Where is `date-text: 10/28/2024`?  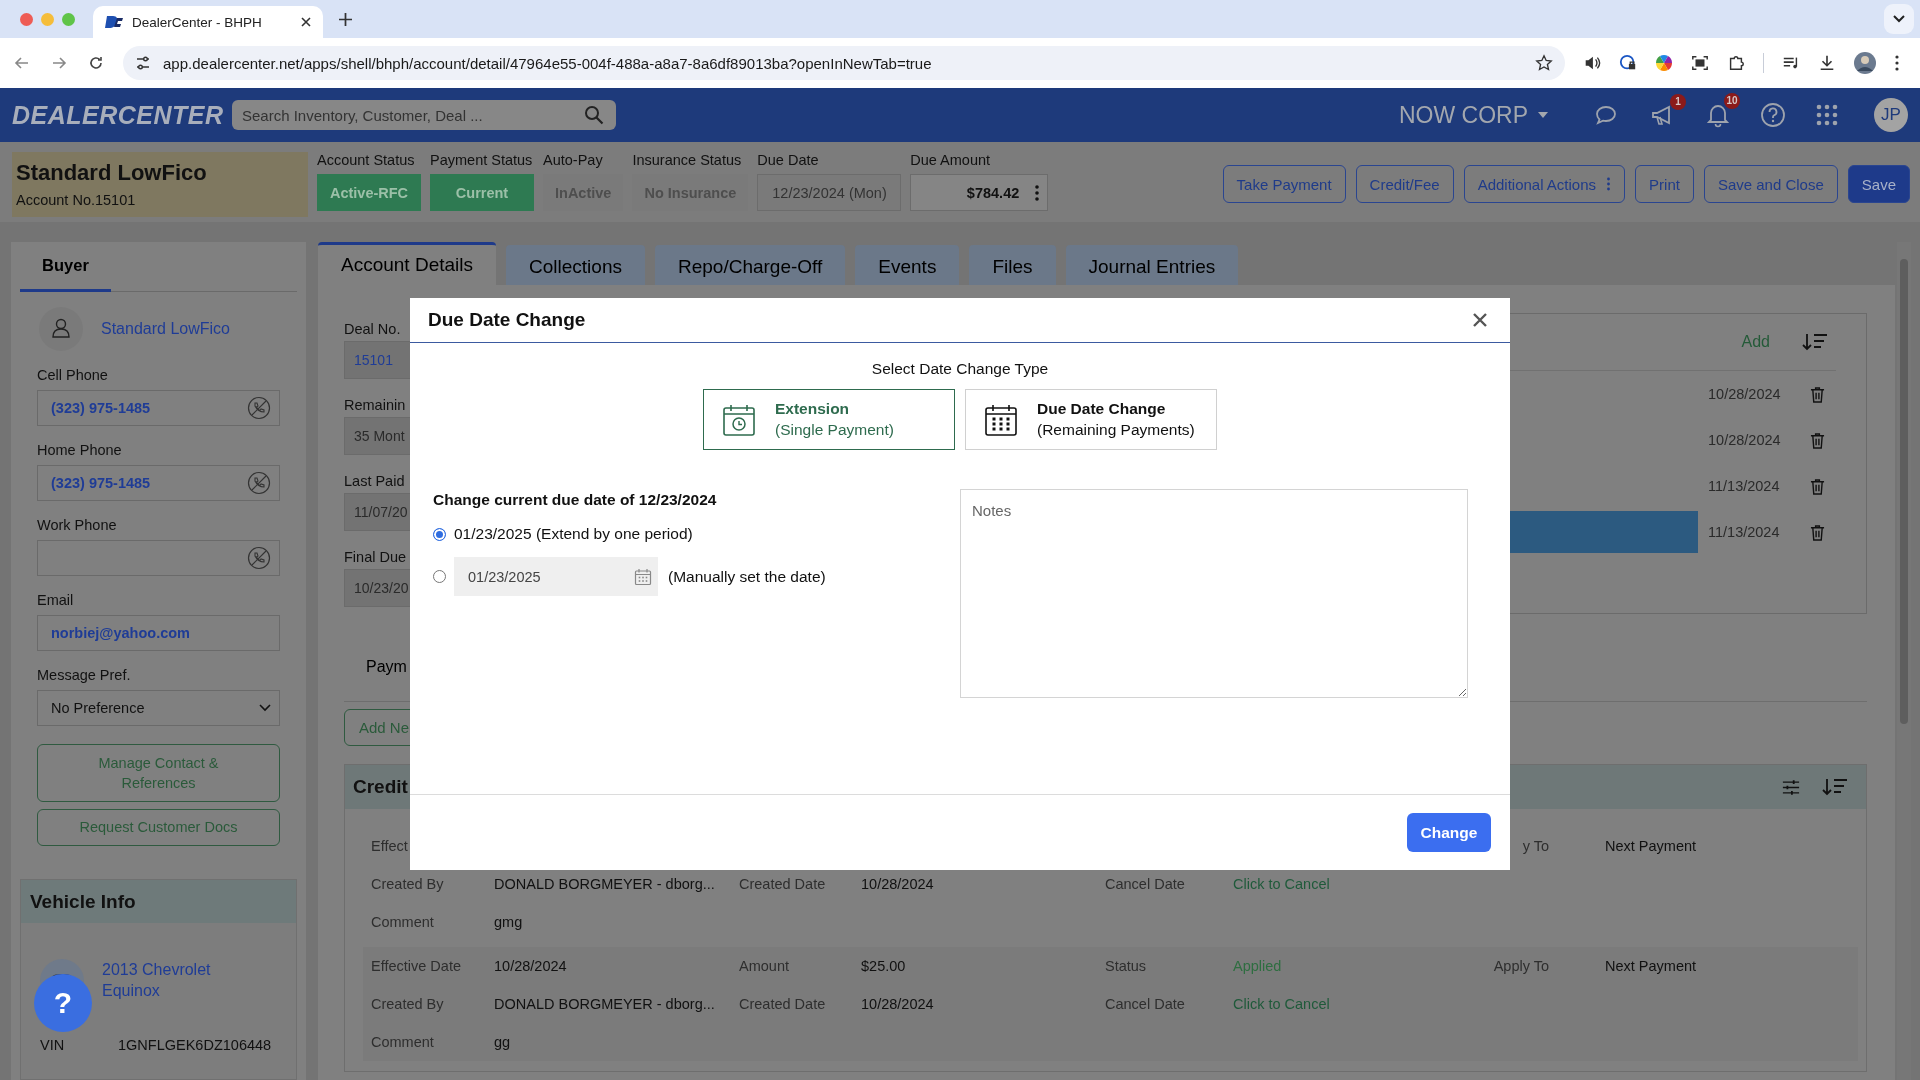
date-text: 10/28/2024 is located at coordinates (1744, 440).